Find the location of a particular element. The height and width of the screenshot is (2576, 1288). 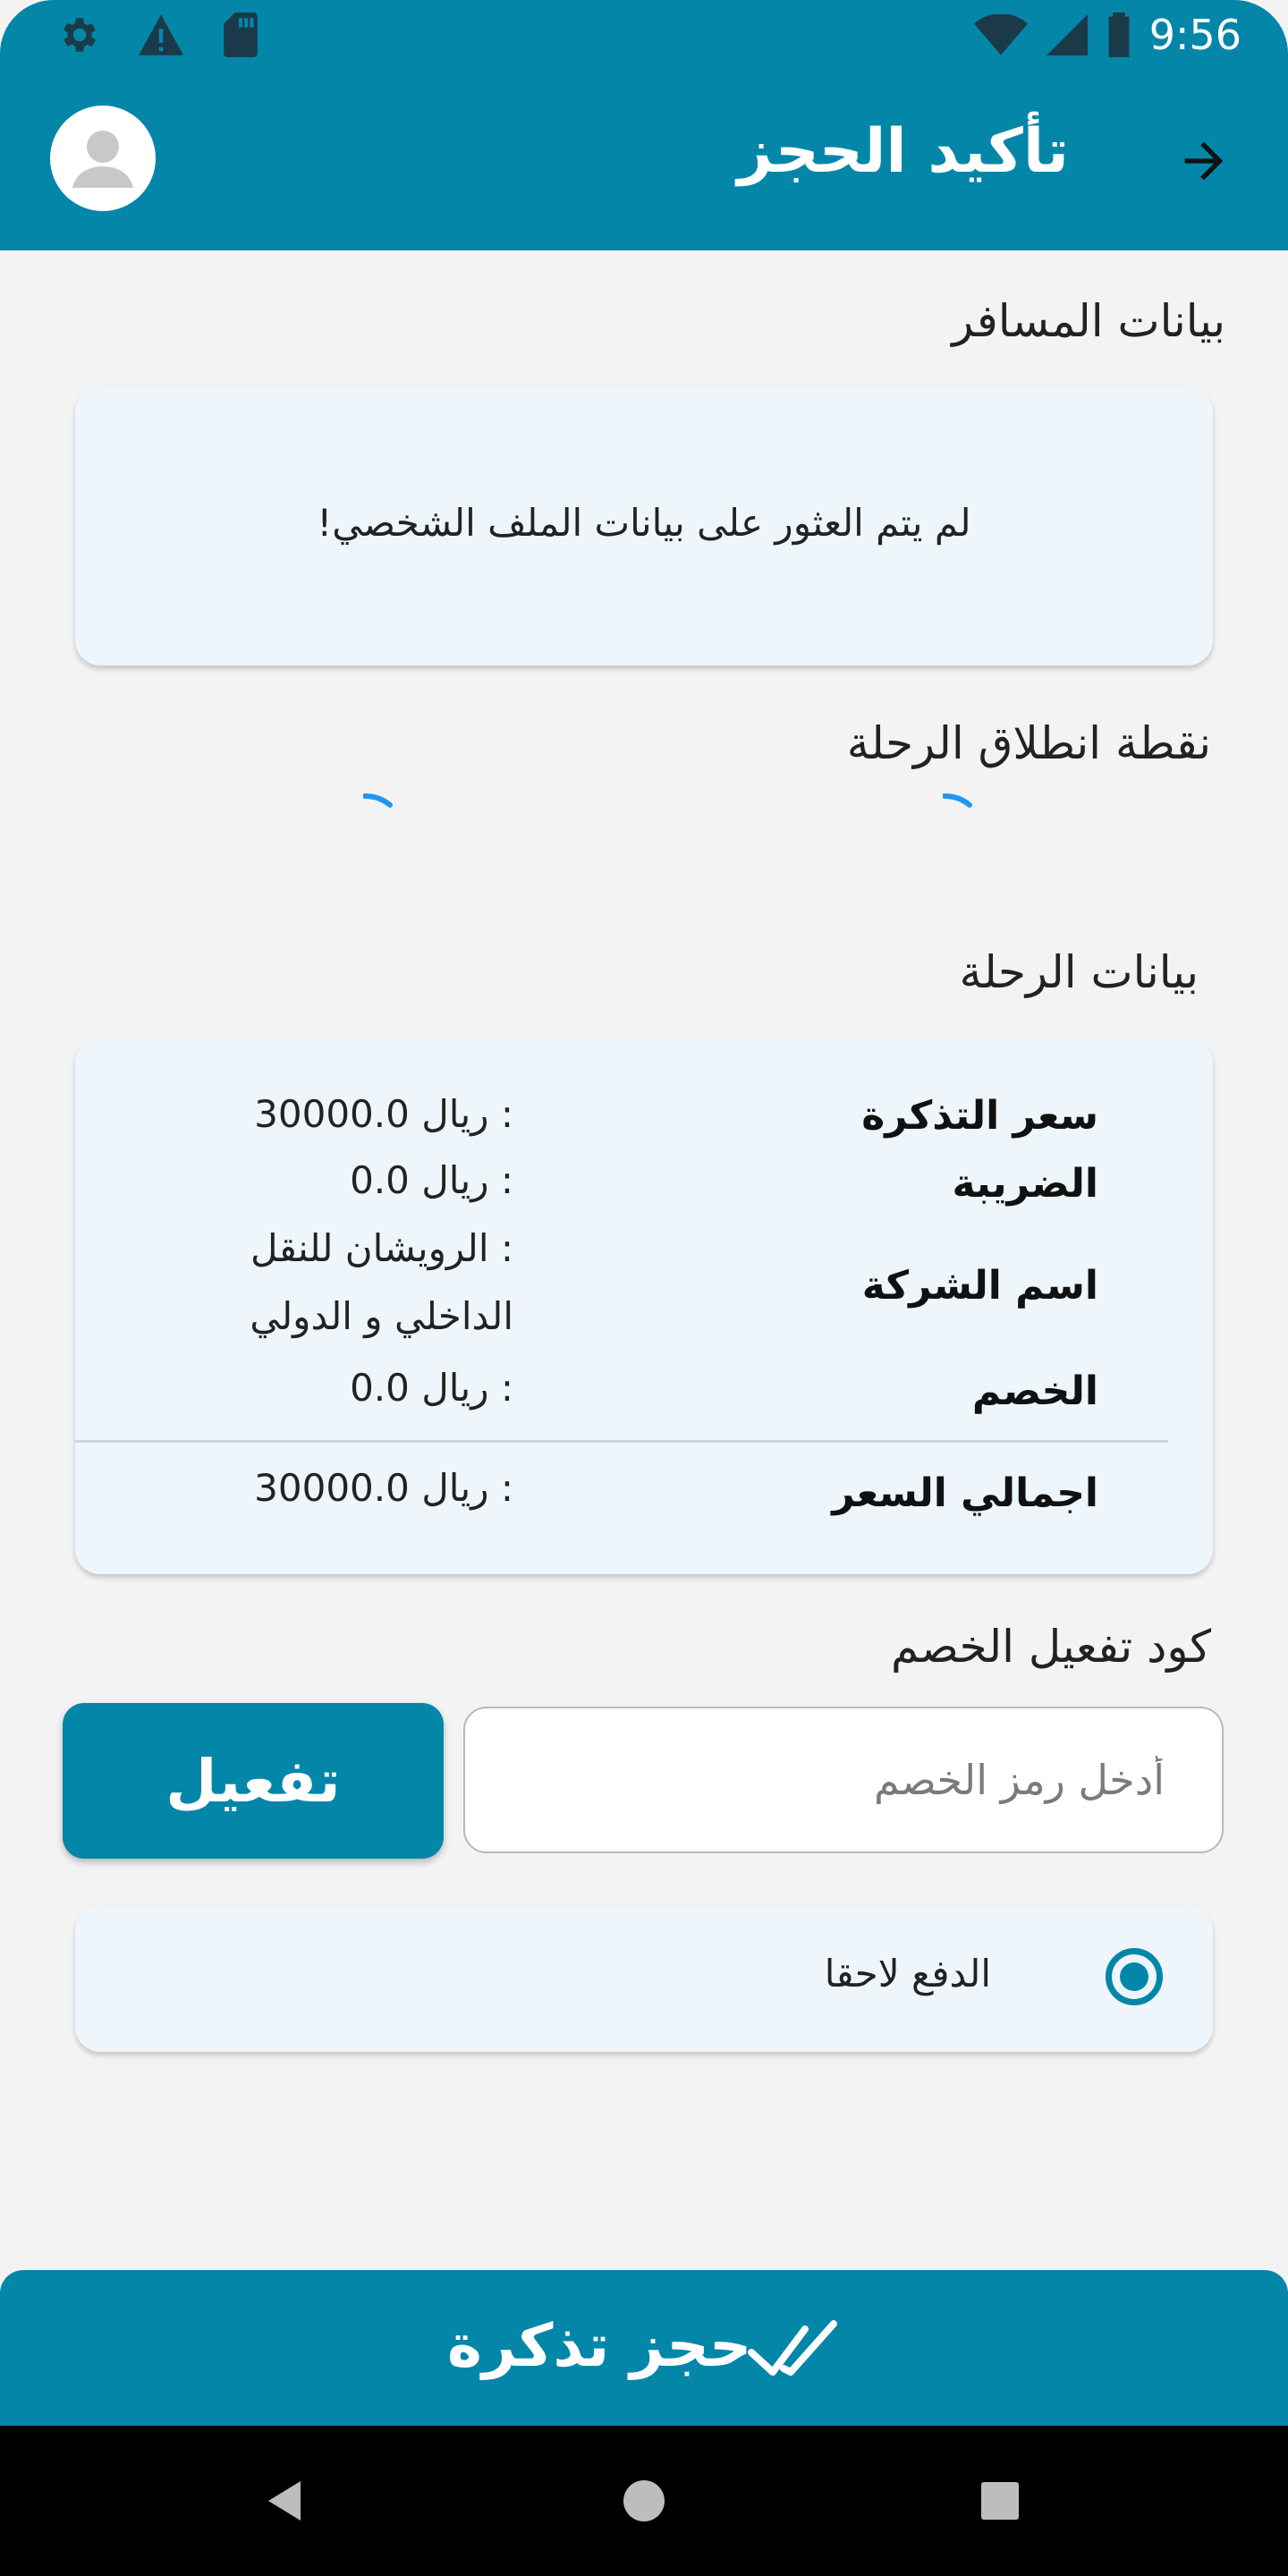

battery-icon is located at coordinates (1119, 35).